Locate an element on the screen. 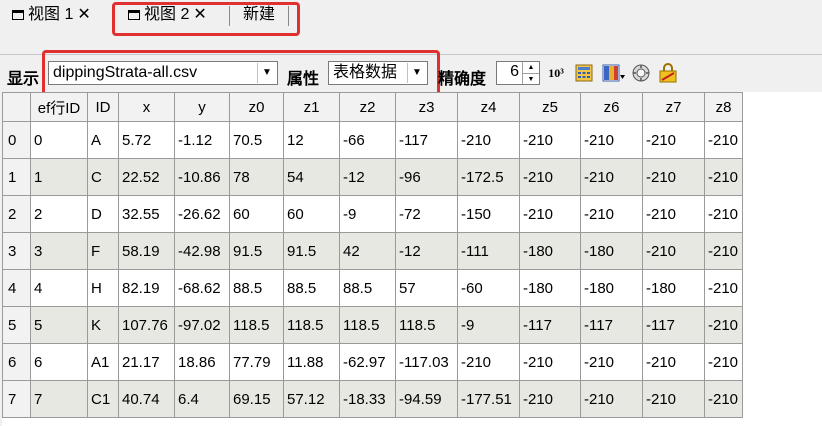 The height and width of the screenshot is (426, 822). stepper-up-icon: ▲ is located at coordinates (531, 68).